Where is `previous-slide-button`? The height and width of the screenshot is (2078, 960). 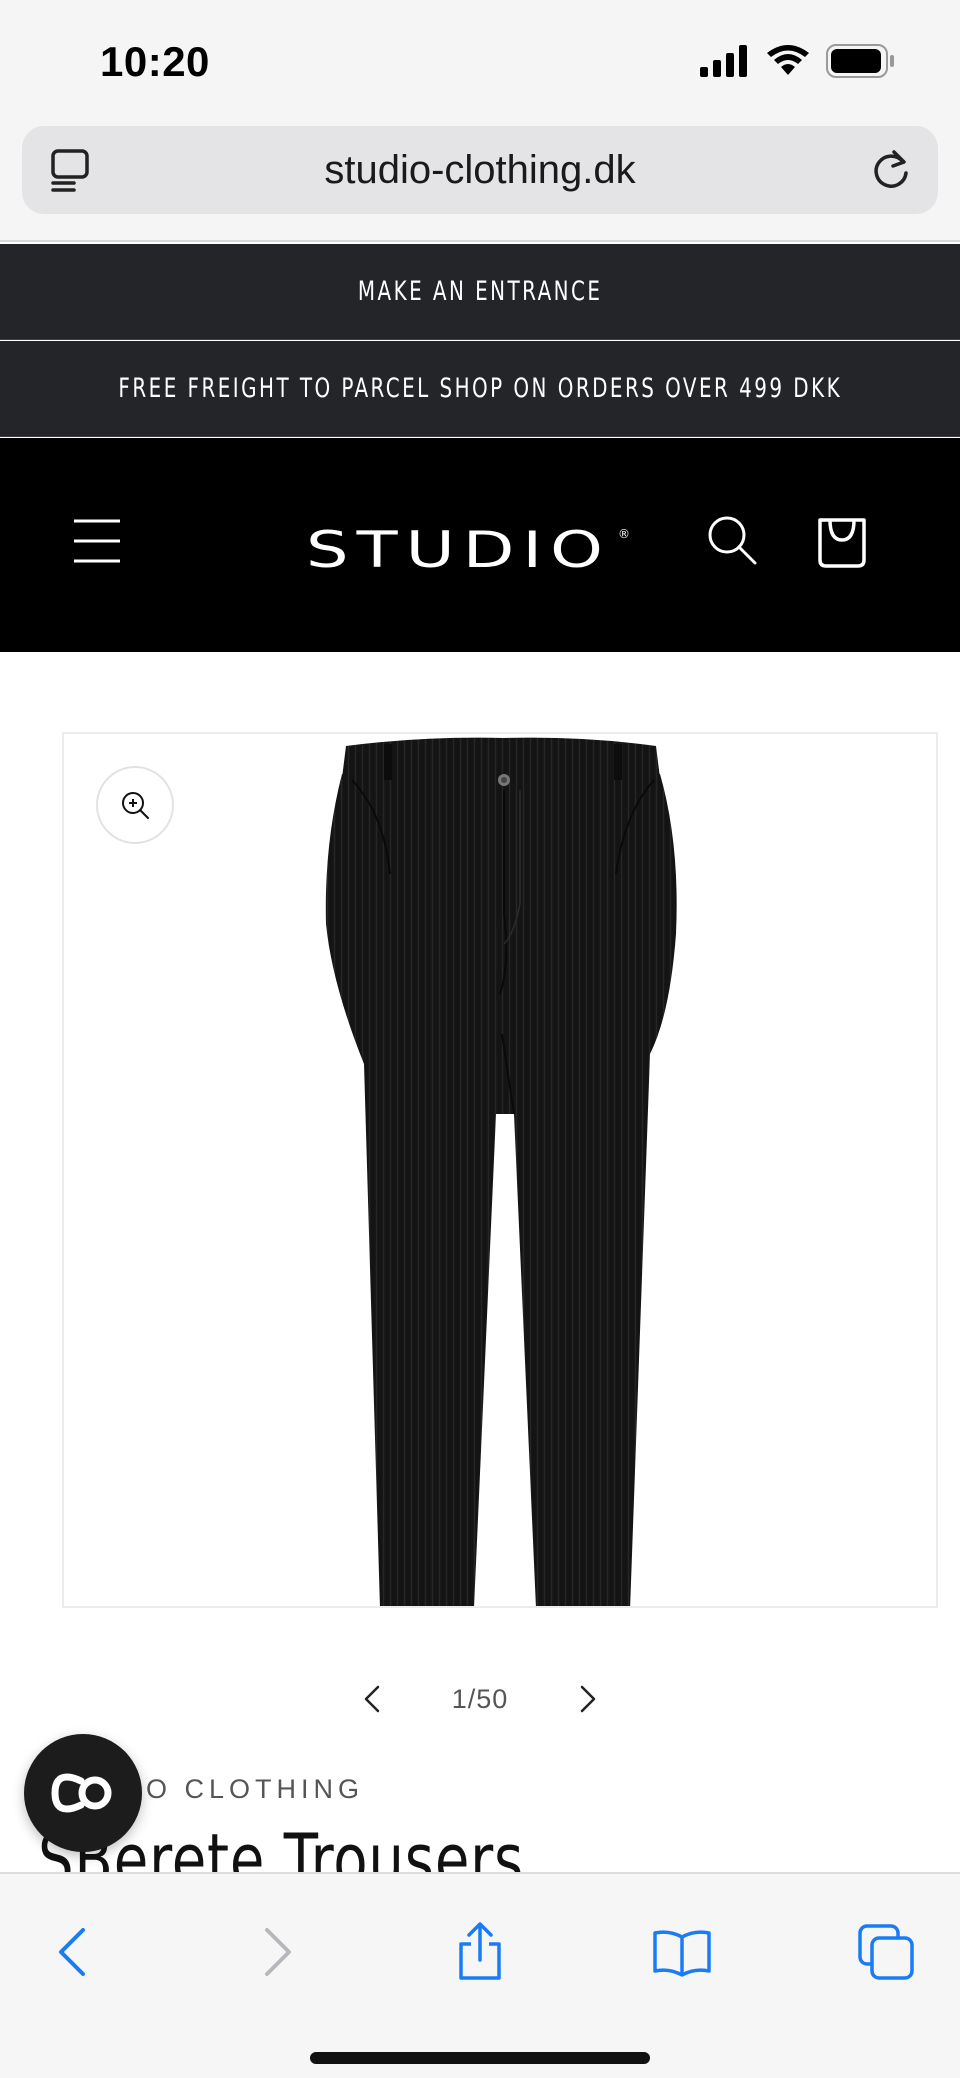 previous-slide-button is located at coordinates (372, 1699).